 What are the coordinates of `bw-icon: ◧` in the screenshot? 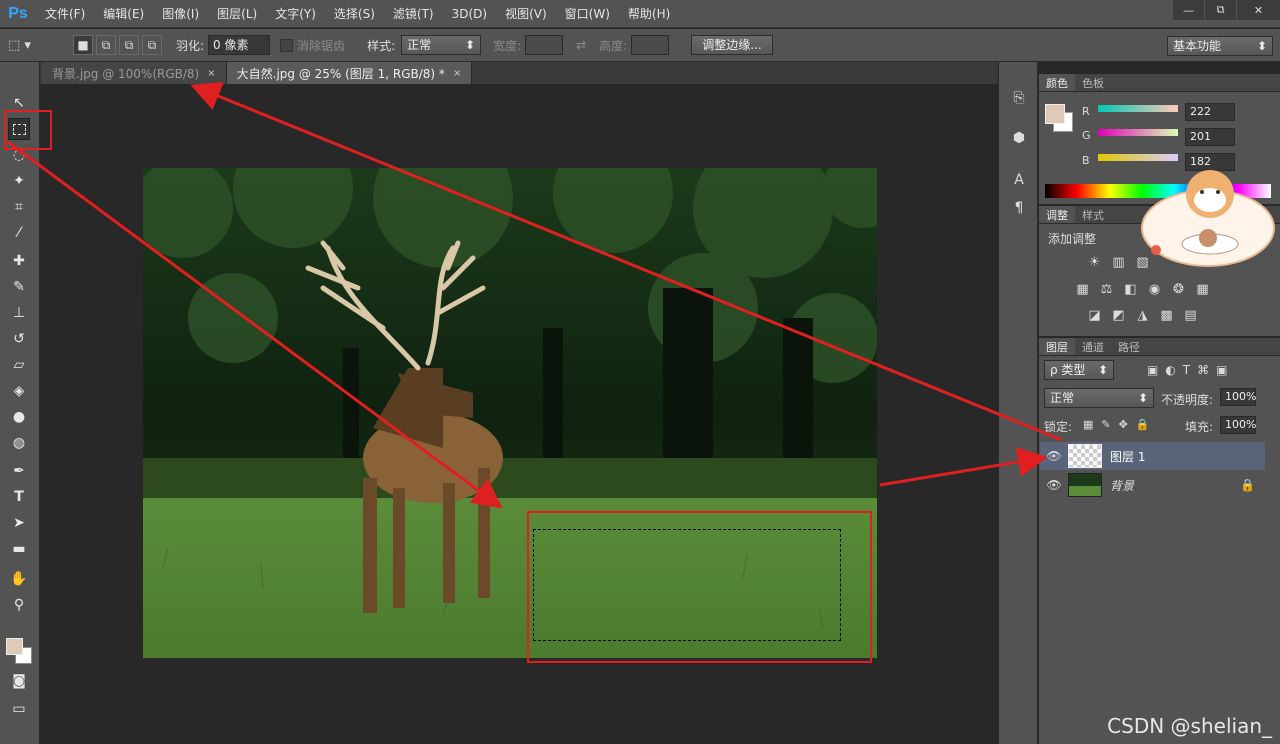 It's located at (1130, 289).